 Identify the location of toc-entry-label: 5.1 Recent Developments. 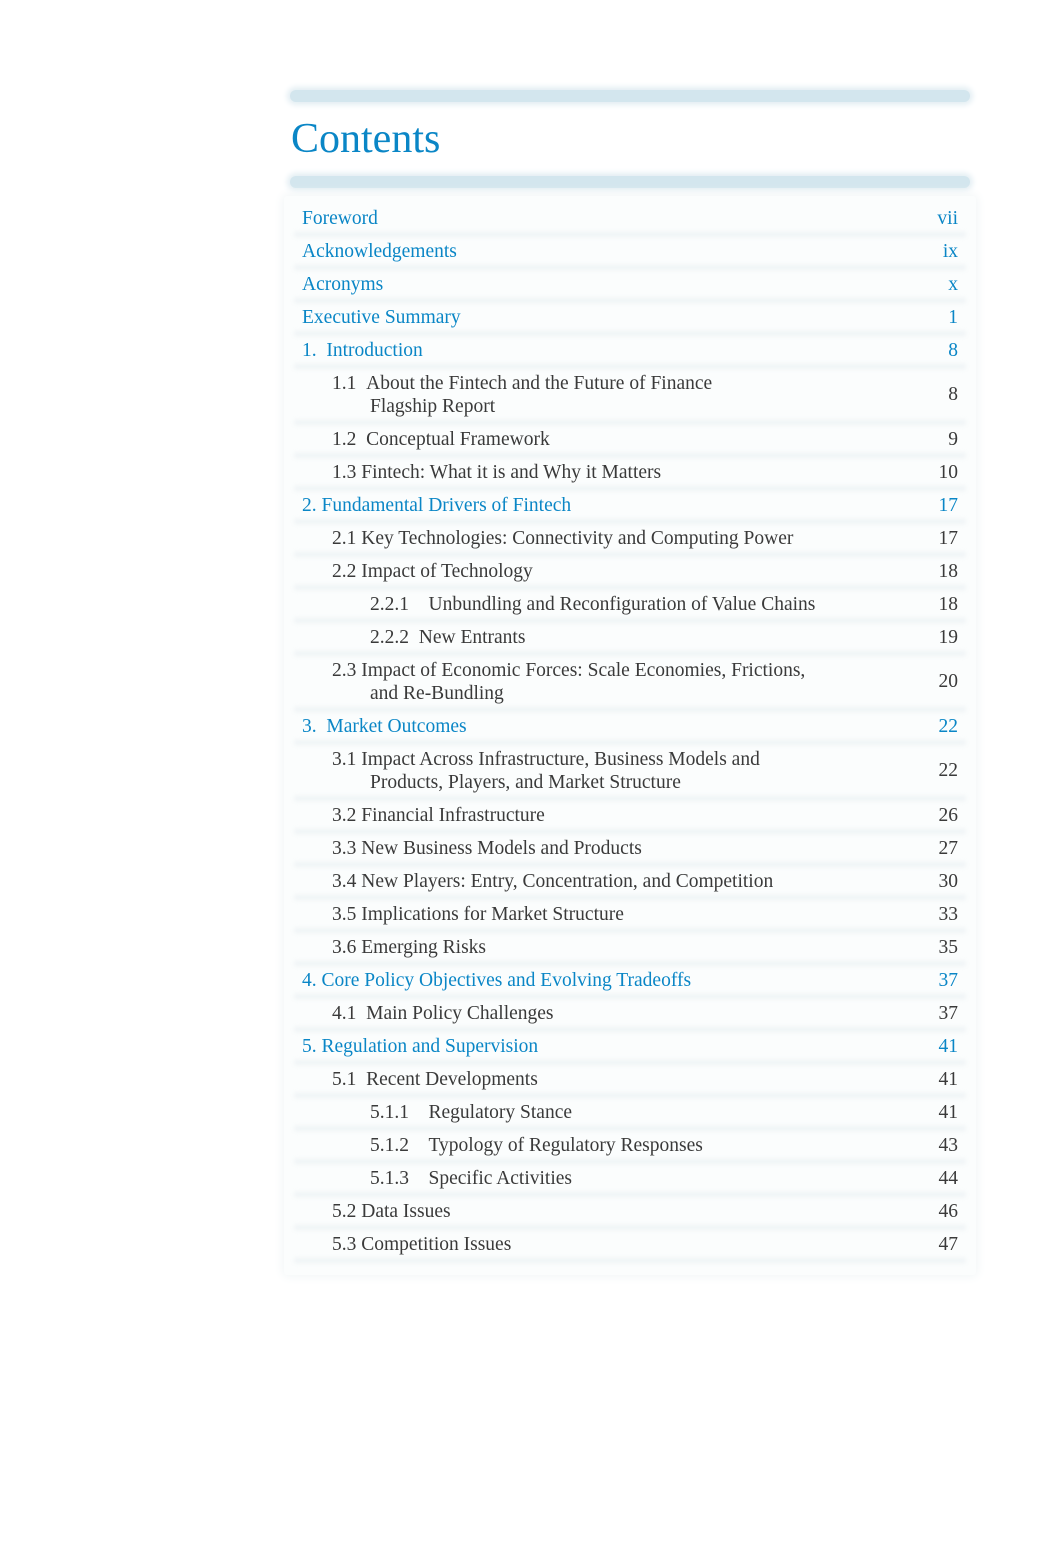
(615, 1079).